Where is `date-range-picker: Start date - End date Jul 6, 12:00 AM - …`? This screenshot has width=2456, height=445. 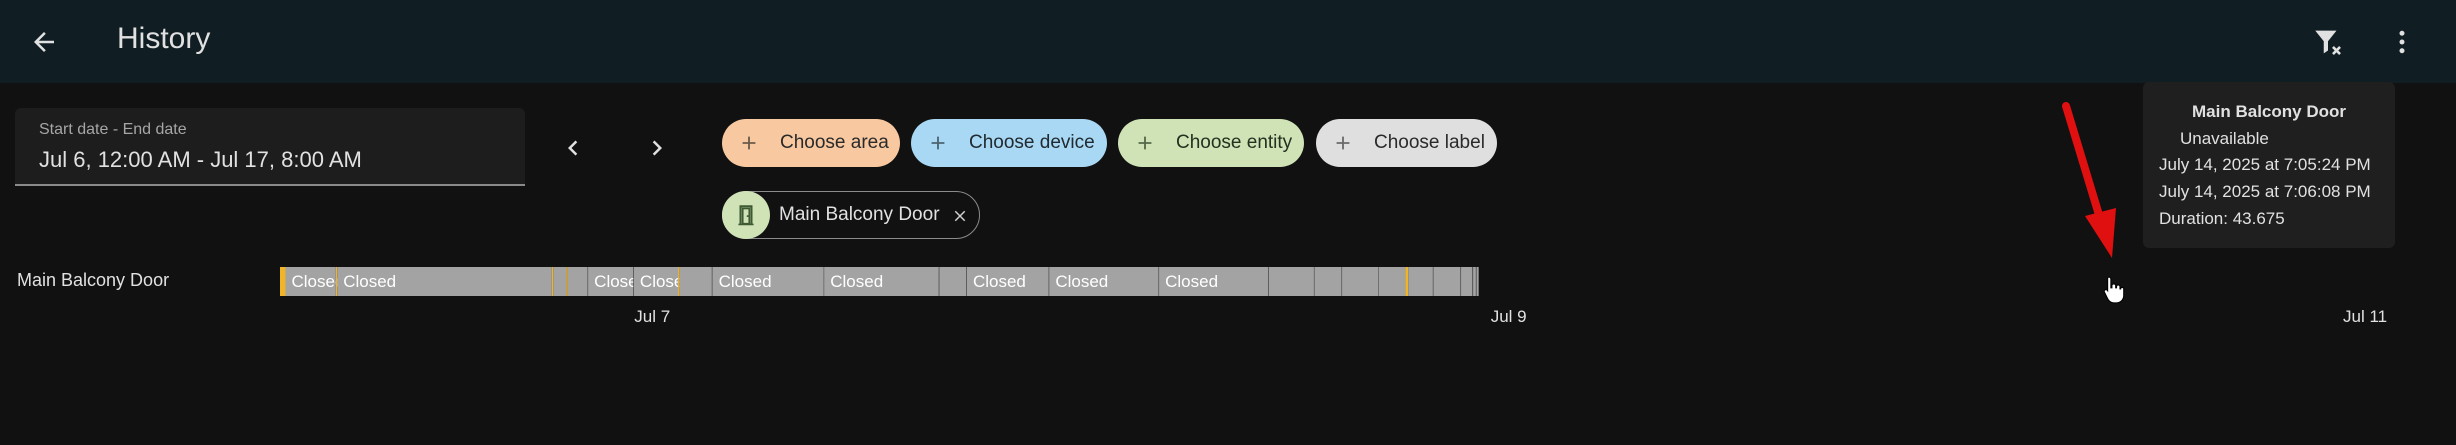
date-range-picker: Start date - End date Jul 6, 12:00 AM - … is located at coordinates (270, 147).